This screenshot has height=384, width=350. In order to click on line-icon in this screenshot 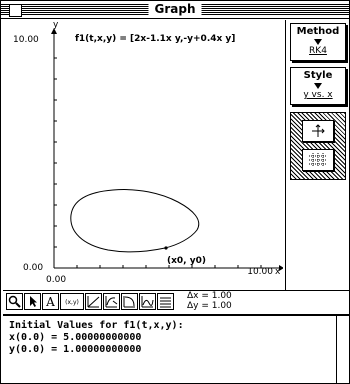, I will do `click(93, 301)`.